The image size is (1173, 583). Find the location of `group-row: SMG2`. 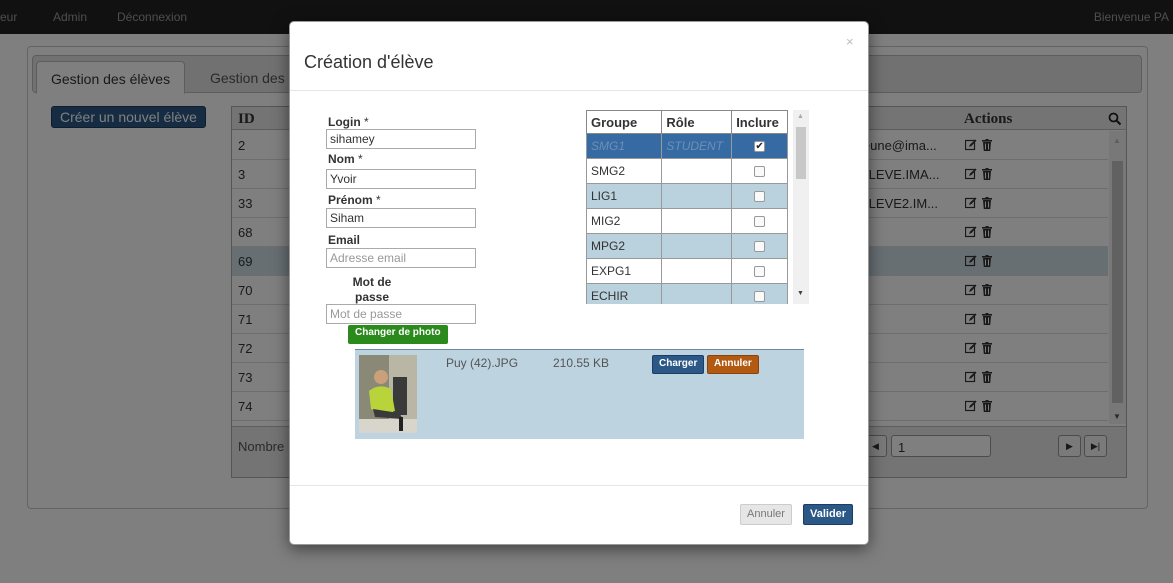

group-row: SMG2 is located at coordinates (687, 171).